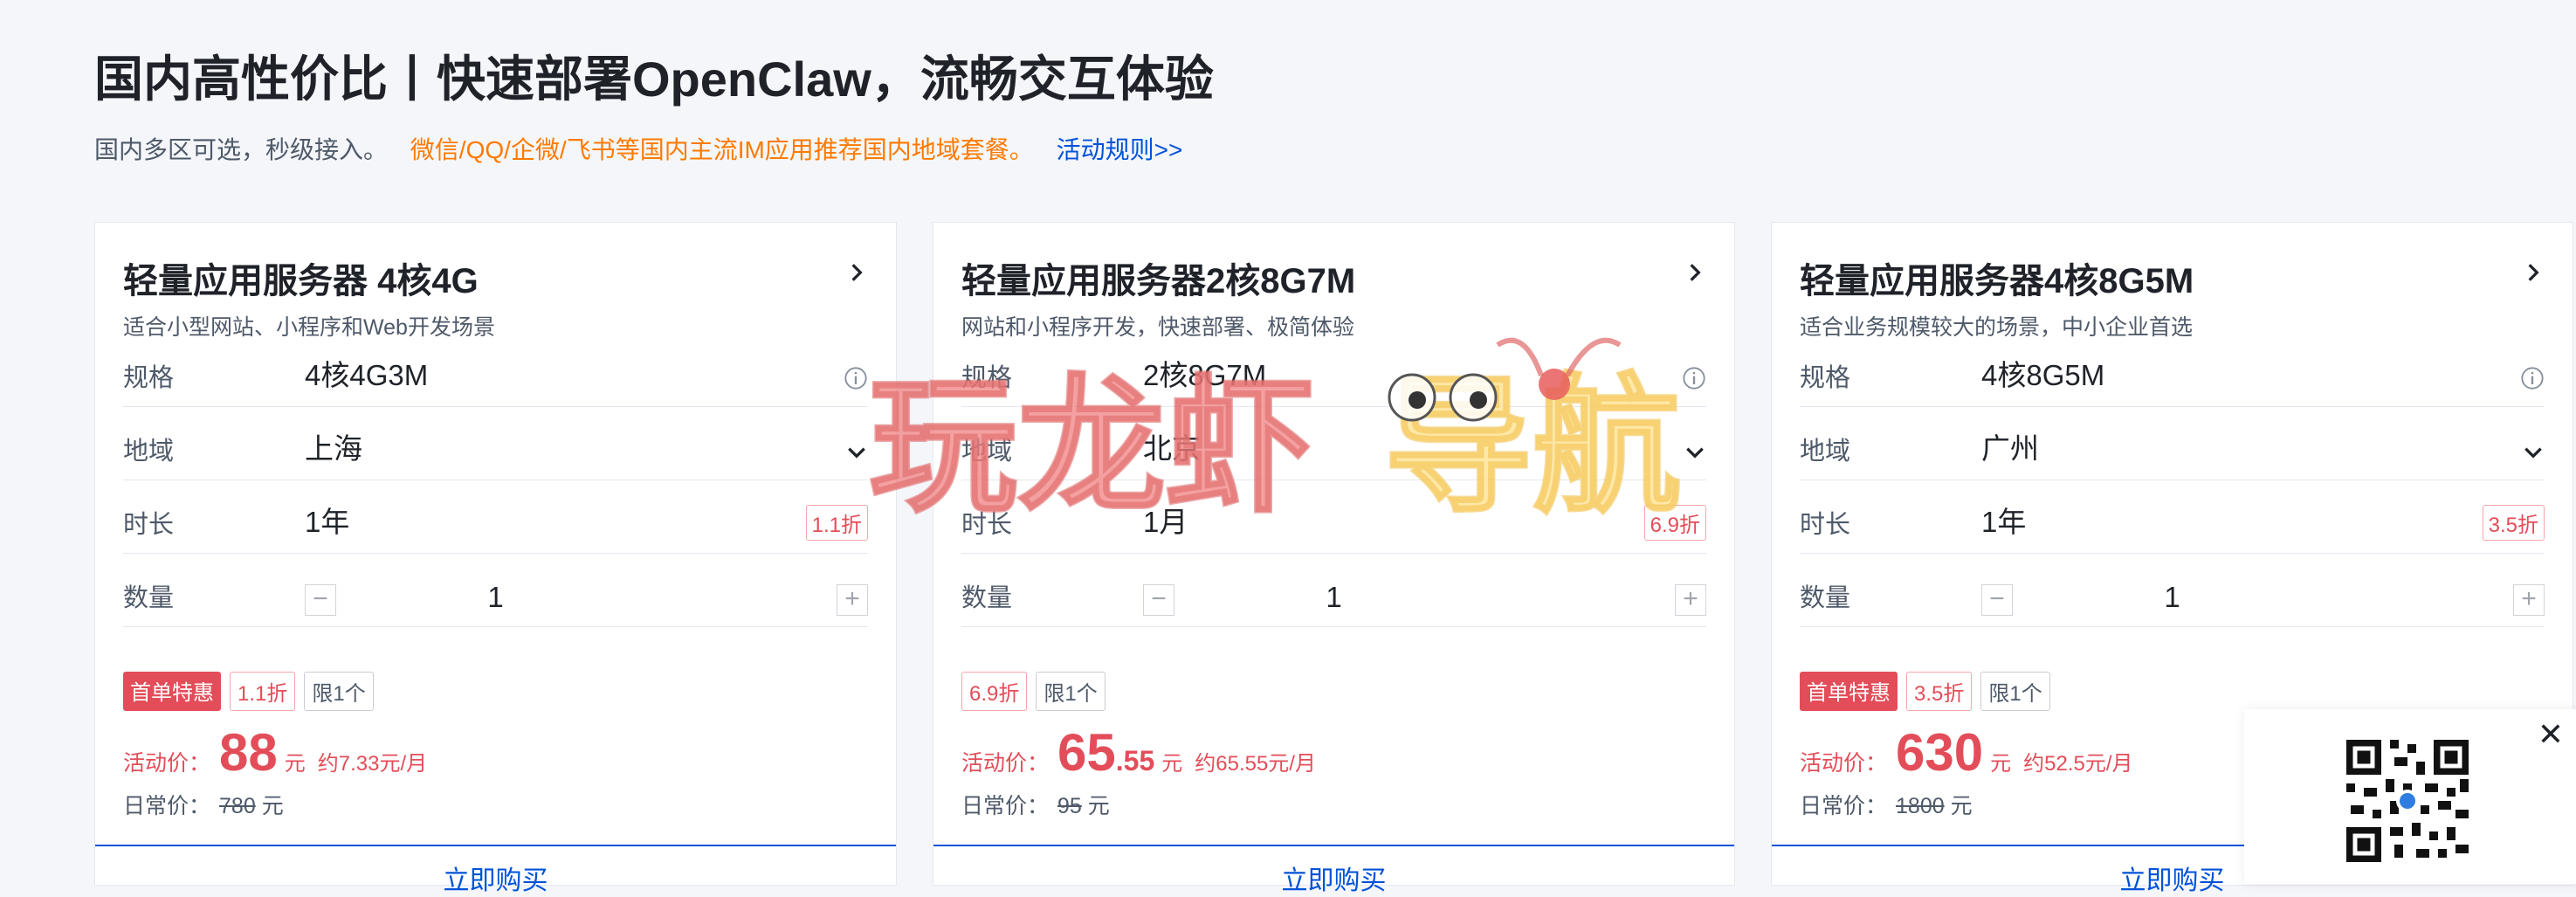 Image resolution: width=2576 pixels, height=897 pixels. I want to click on discount-badge: 6.9折, so click(994, 691).